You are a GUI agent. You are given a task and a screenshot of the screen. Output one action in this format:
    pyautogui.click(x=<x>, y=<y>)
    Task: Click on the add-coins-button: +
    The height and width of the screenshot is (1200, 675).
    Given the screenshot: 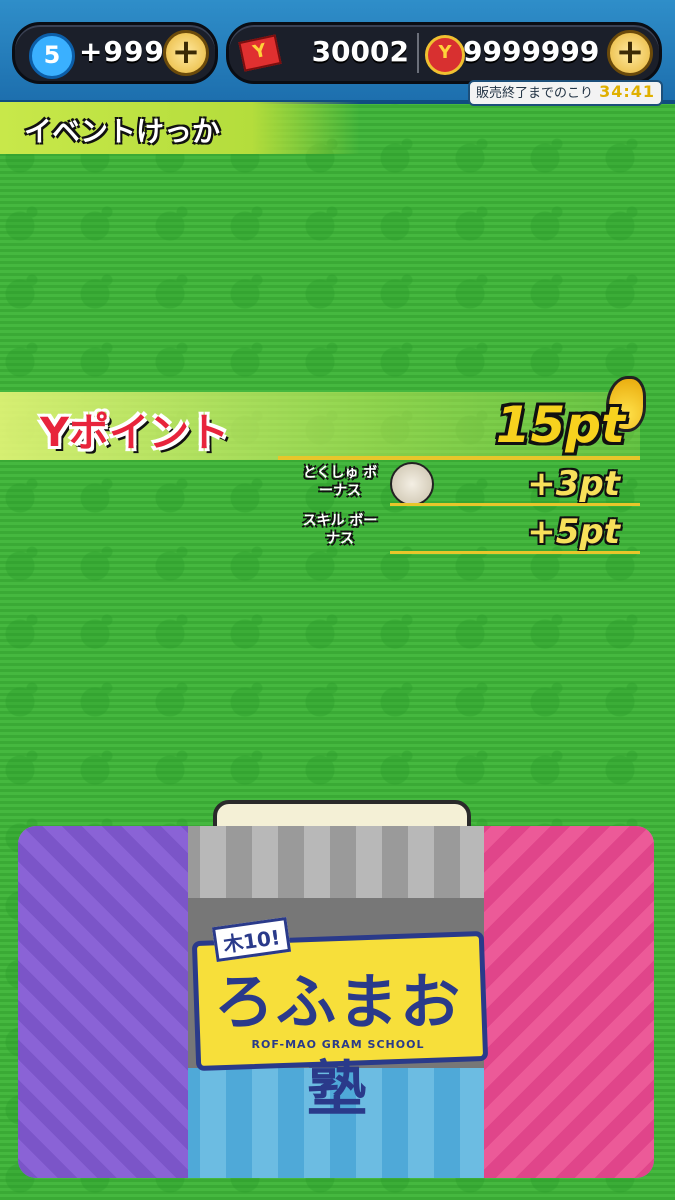 What is the action you would take?
    pyautogui.click(x=630, y=53)
    